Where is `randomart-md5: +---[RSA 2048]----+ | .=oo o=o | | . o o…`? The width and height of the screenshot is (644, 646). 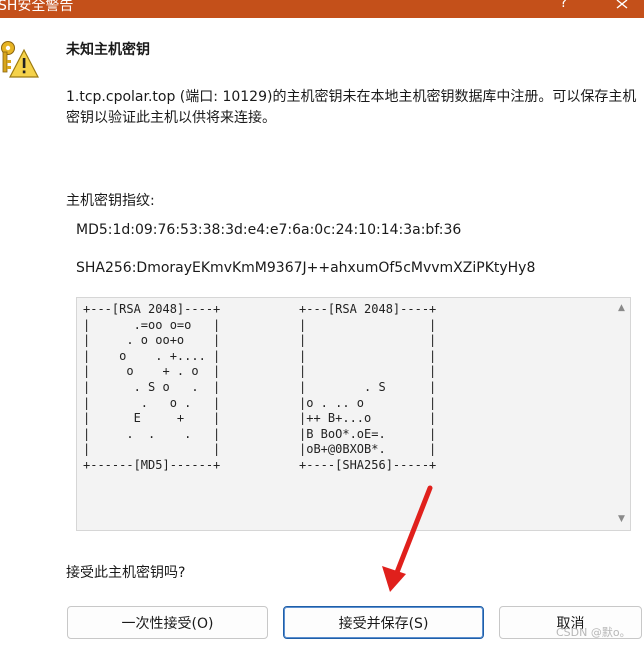 randomart-md5: +---[RSA 2048]----+ | .=oo o=o | | . o o… is located at coordinates (152, 387).